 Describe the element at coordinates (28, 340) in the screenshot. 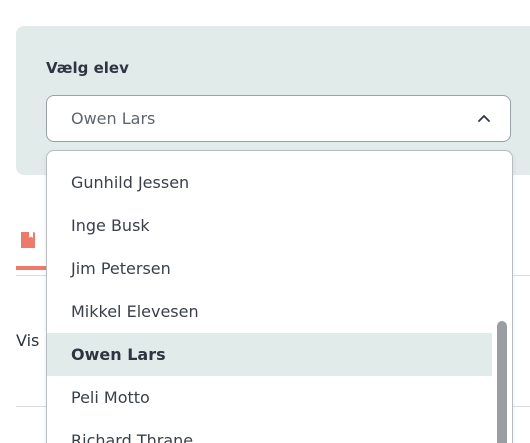

I see `background-text: Vis` at that location.